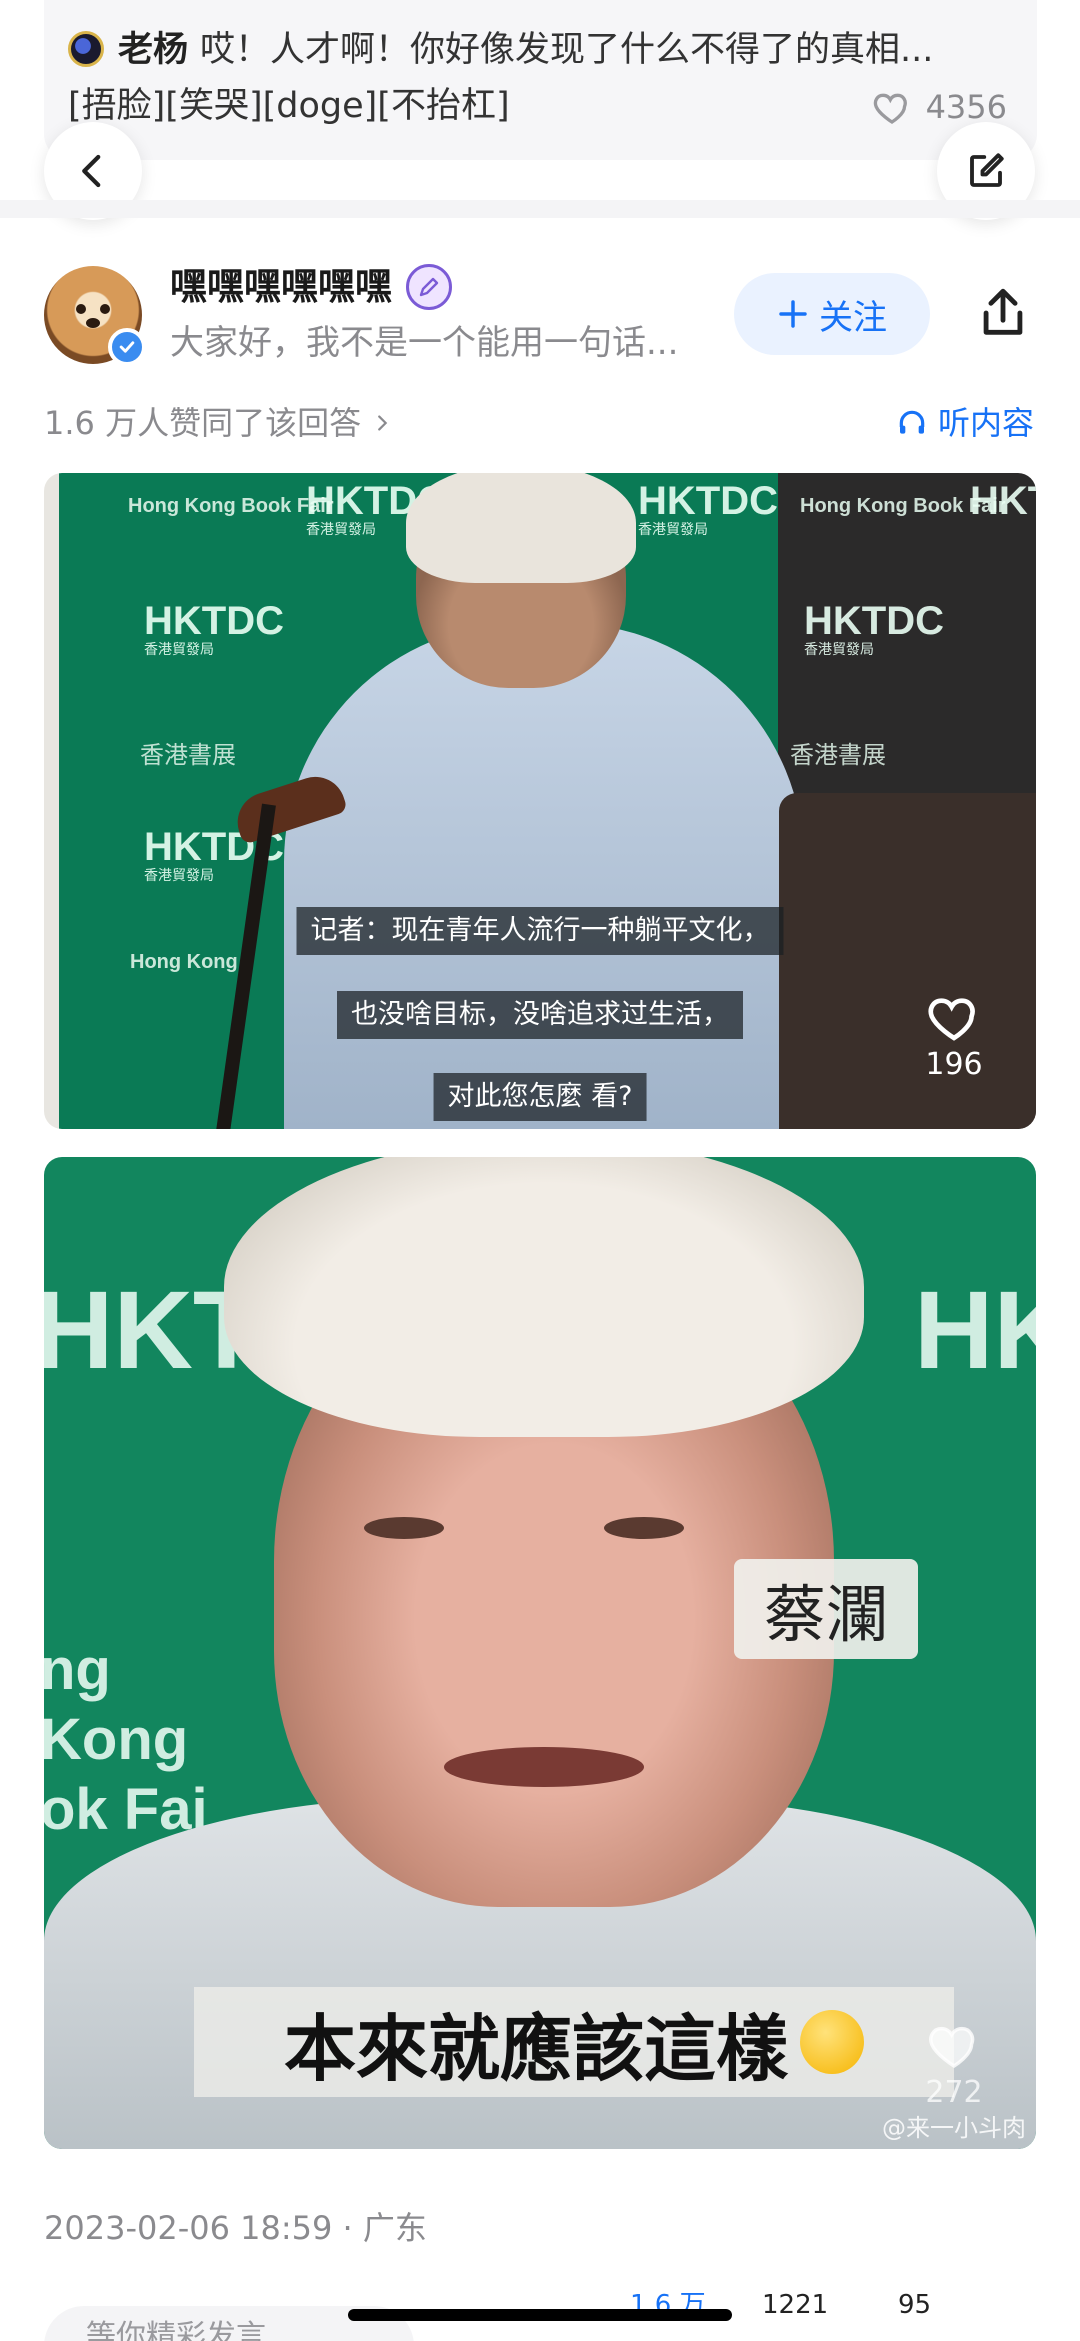 This screenshot has width=1080, height=2341. I want to click on post-meta: 2023-02-06 18:59 · 广东, so click(235, 2228).